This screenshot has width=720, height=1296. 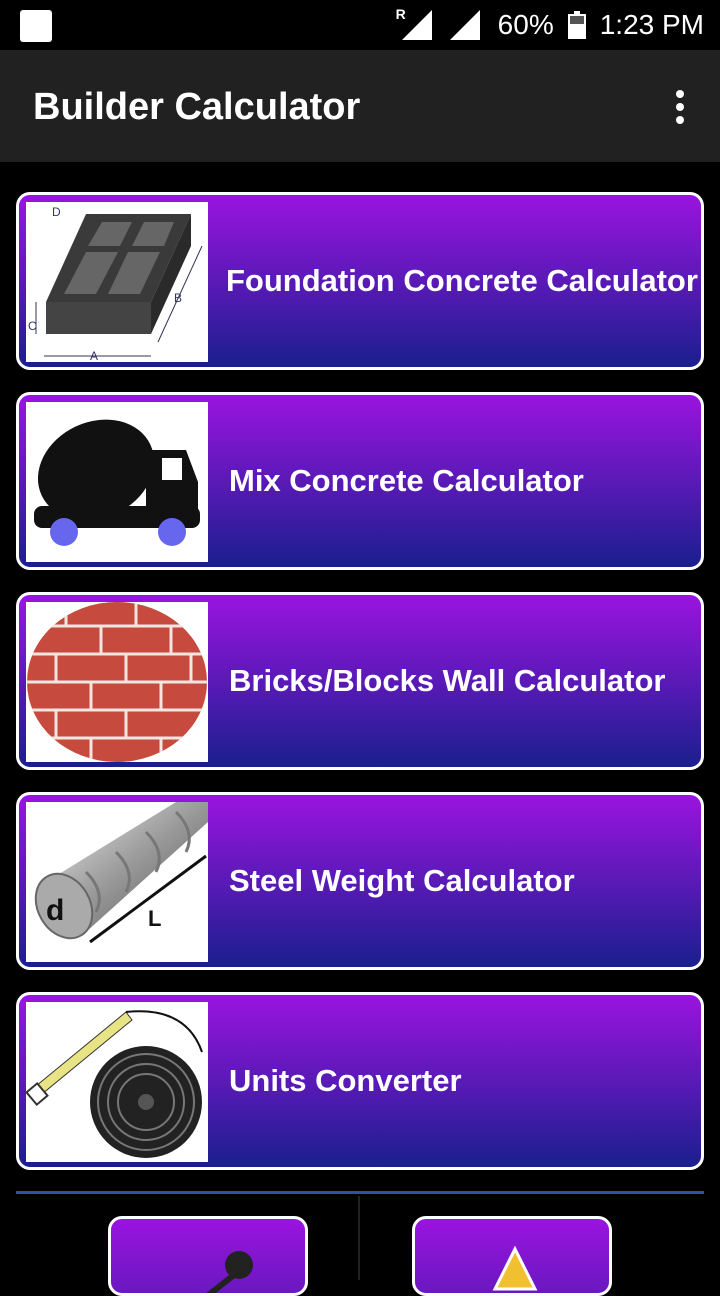 I want to click on status-bar: R 60% 1:23 PM, so click(x=360, y=25).